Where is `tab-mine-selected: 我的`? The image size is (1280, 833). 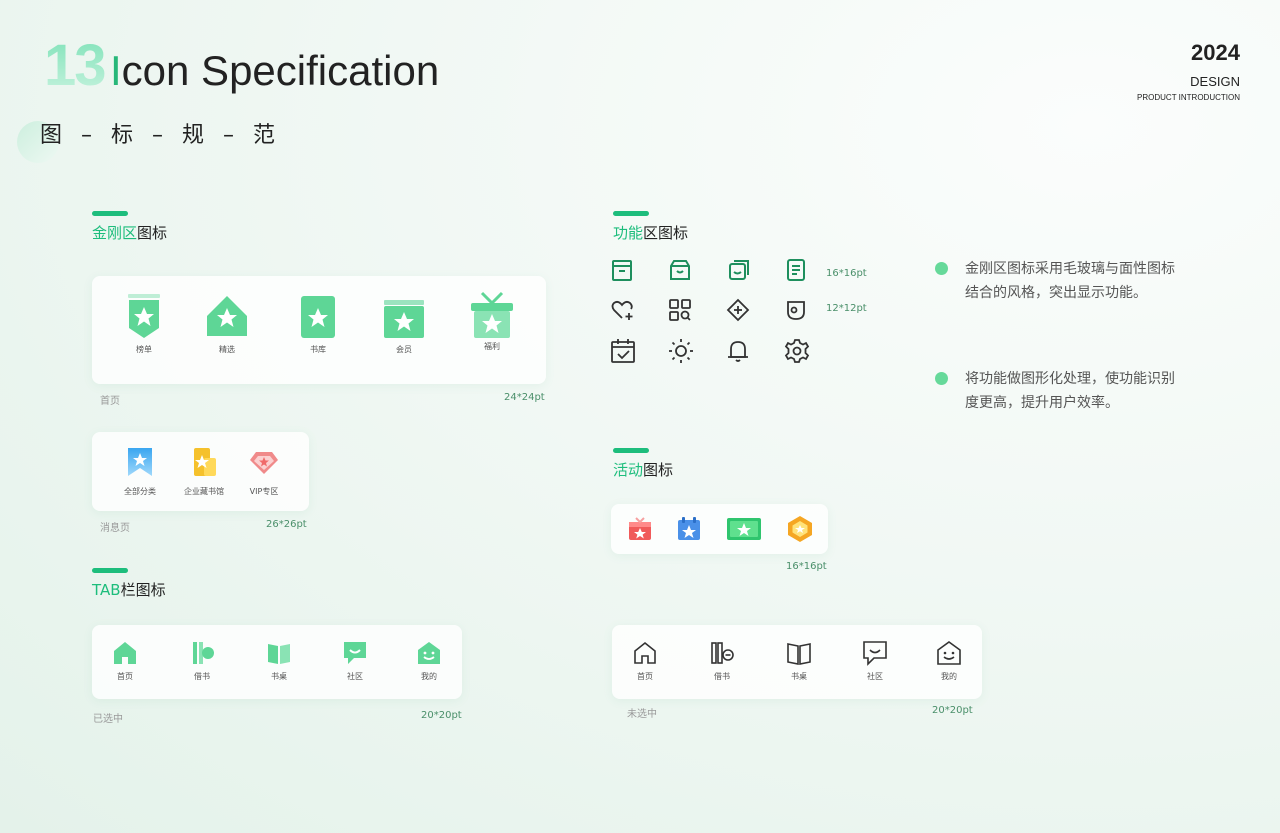
tab-mine-selected: 我的 is located at coordinates (429, 661).